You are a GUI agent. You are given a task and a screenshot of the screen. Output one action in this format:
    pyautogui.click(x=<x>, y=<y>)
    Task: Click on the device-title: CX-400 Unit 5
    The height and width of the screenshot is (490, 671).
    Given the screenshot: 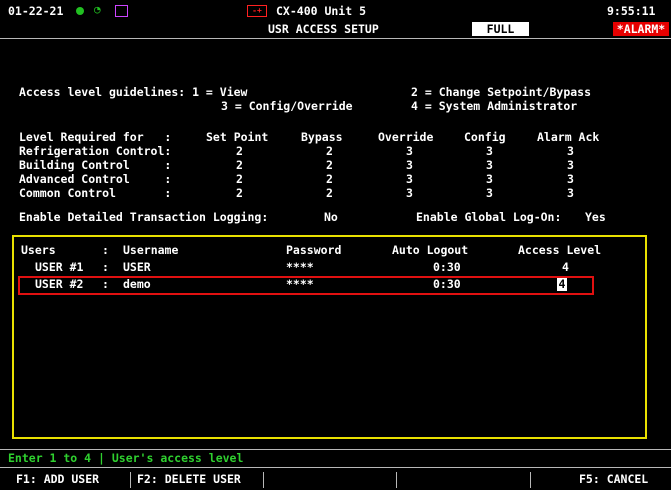 What is the action you would take?
    pyautogui.click(x=321, y=11)
    